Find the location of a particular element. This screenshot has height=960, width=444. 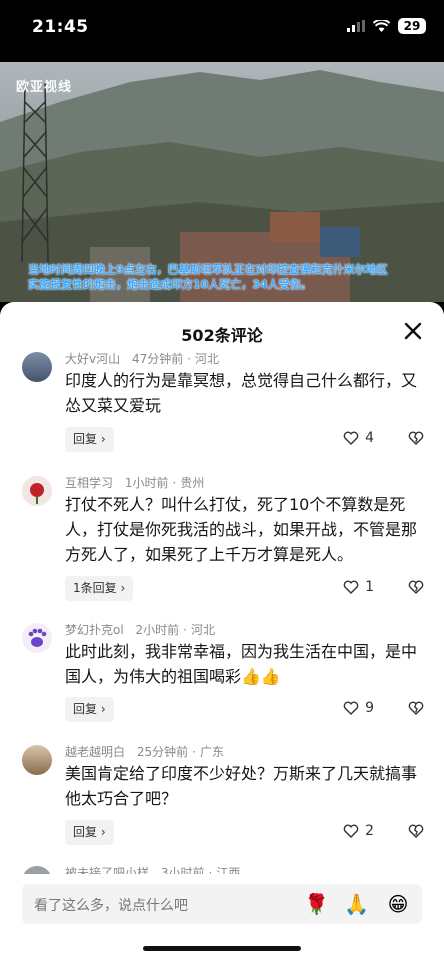

reply-button: 1条回复 › is located at coordinates (99, 588).